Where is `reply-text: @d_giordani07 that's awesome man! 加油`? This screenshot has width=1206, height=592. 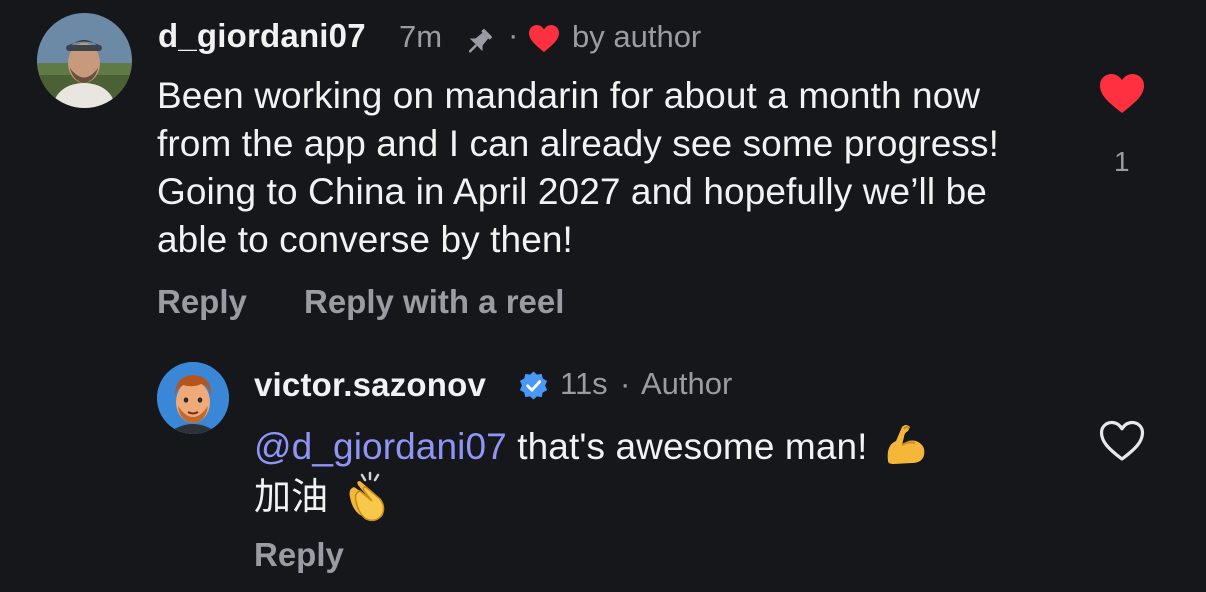 reply-text: @d_giordani07 that's awesome man! 加油 is located at coordinates (654, 472).